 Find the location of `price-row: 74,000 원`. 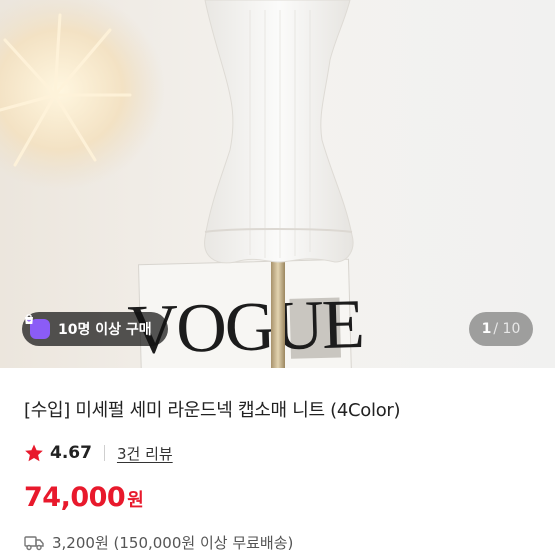

price-row: 74,000 원 is located at coordinates (84, 497).